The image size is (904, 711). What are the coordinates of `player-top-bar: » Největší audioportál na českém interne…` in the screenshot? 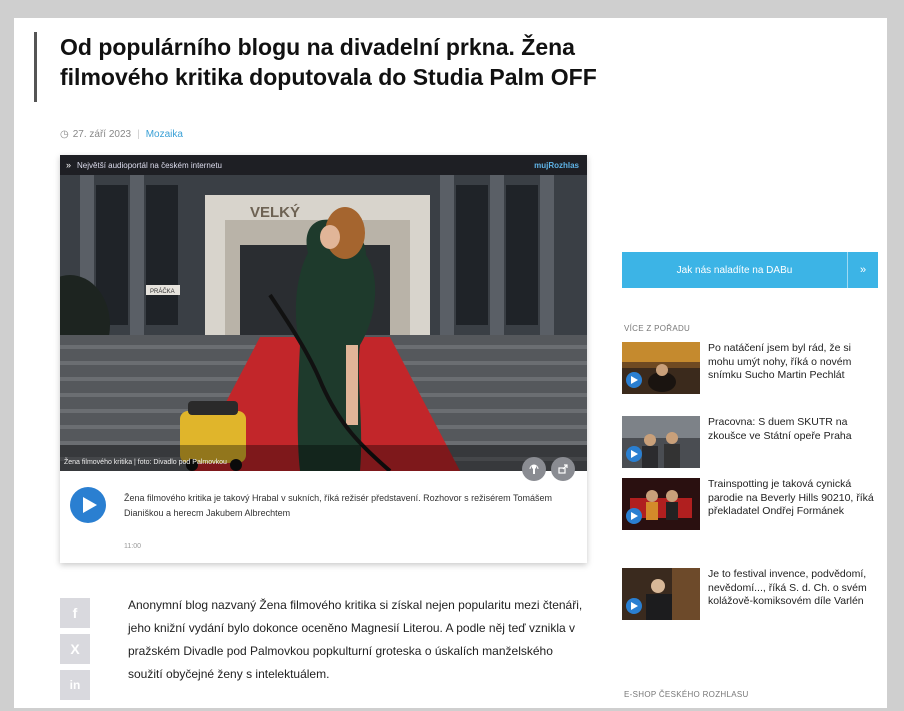 It's located at (323, 165).